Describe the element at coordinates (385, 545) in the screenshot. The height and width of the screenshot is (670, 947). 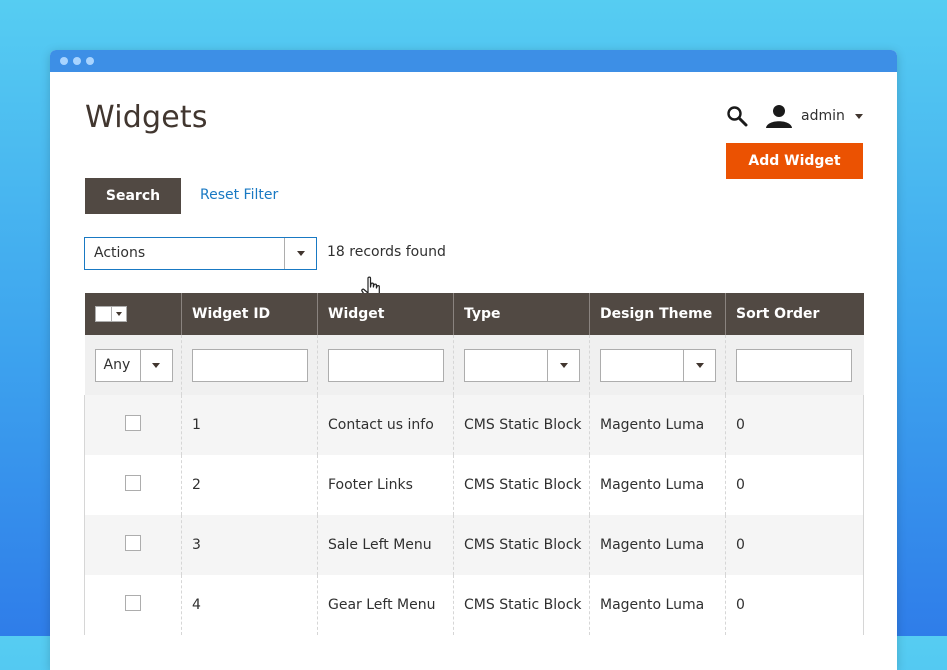
I see `cell-widget: Sale Left Menu` at that location.